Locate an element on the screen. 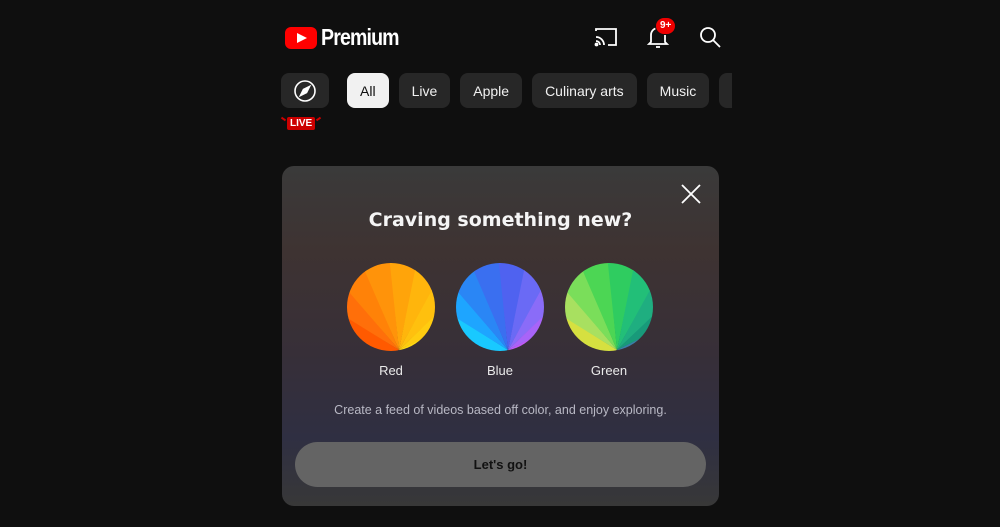 The width and height of the screenshot is (1000, 527). chip-culinary-arts: Culinary arts is located at coordinates (584, 90).